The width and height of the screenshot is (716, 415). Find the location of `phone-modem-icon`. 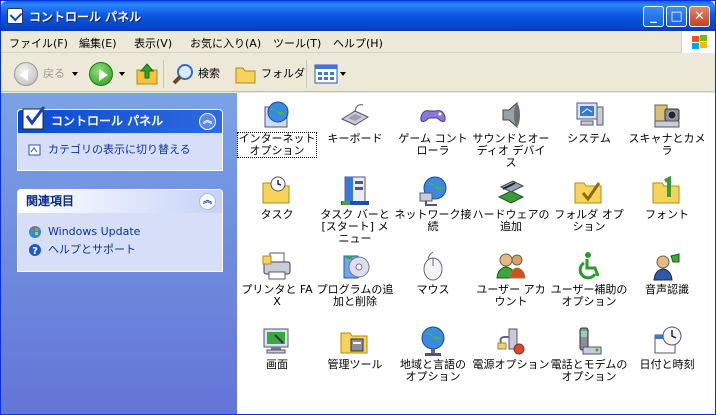

phone-modem-icon is located at coordinates (590, 341).